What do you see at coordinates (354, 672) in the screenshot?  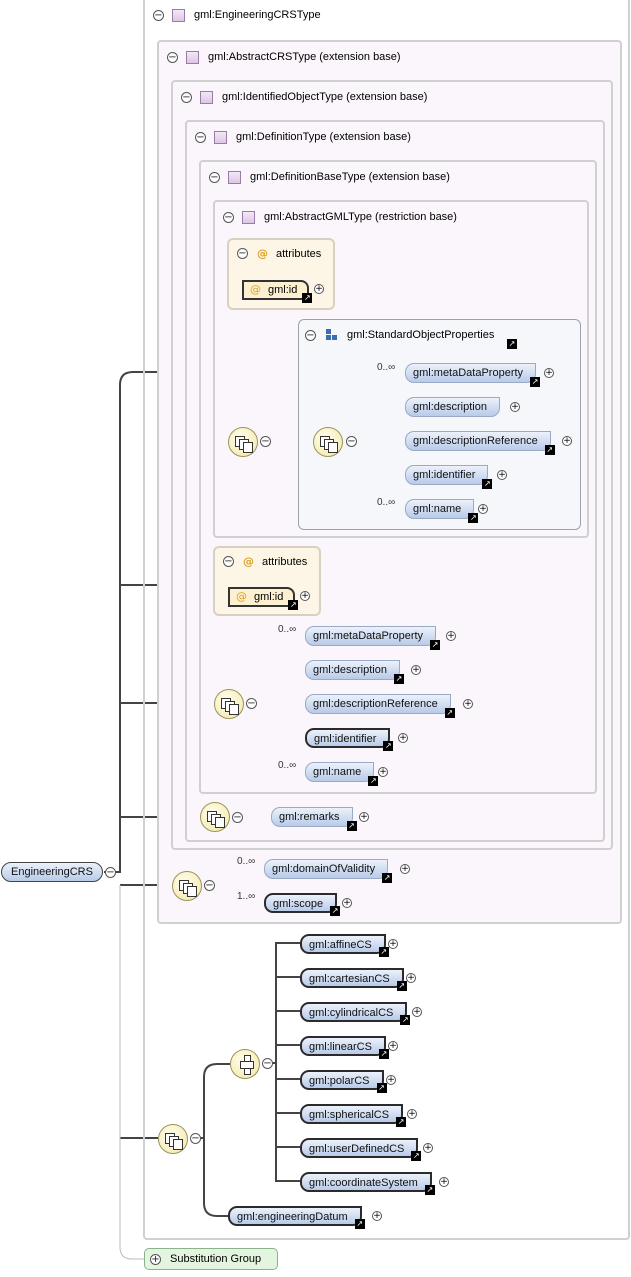 I see `element-description: gml:description ↗` at bounding box center [354, 672].